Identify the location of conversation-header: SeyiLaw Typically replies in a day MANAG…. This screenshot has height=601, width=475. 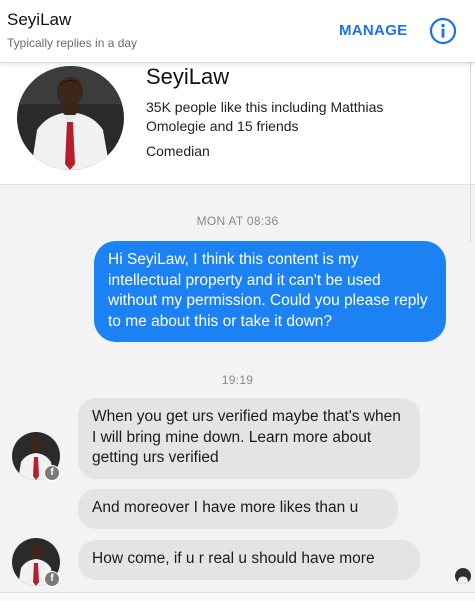
(237, 31).